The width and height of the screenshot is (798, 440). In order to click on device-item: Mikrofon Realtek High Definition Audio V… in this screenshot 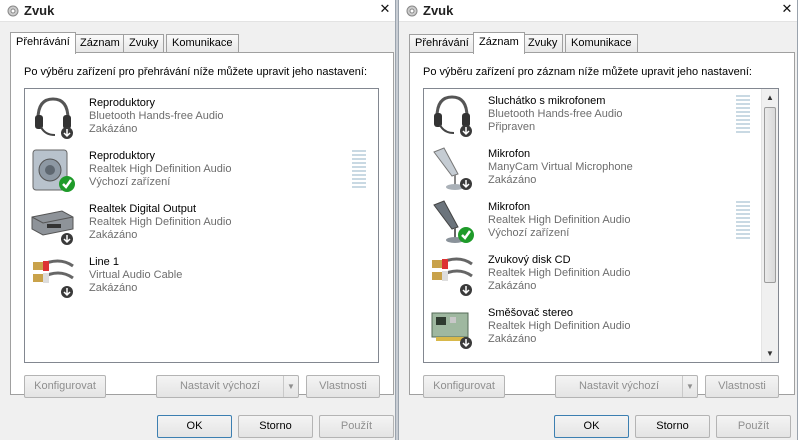, I will do `click(601, 221)`.